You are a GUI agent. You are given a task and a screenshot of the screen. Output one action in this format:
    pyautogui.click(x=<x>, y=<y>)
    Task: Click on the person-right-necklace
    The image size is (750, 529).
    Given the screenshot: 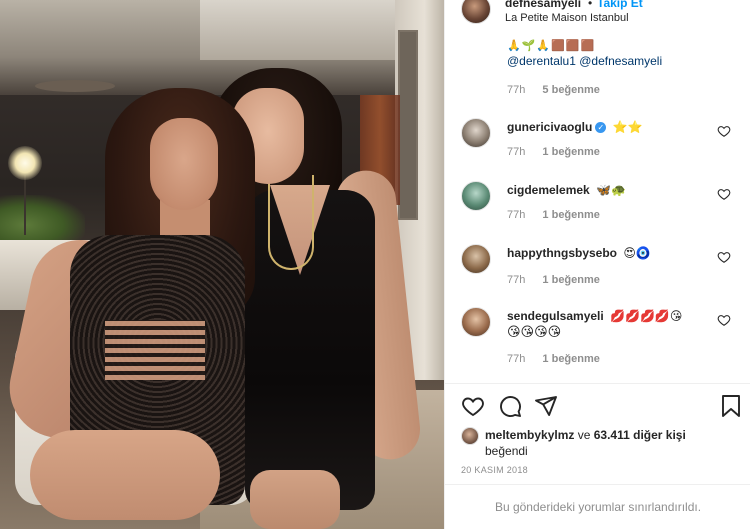 What is the action you would take?
    pyautogui.click(x=291, y=222)
    